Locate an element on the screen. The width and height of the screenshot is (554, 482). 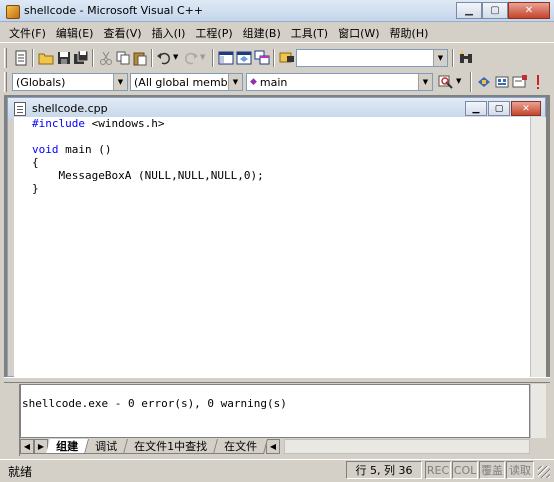
editor-close-button: ✕ is located at coordinates (526, 108).